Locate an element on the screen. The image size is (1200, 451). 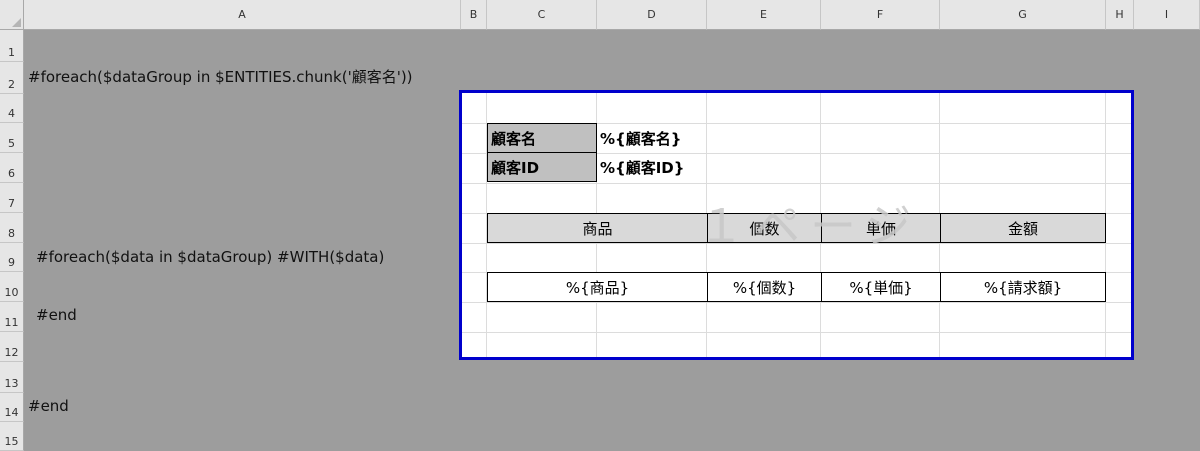
row-header-13: 13 is located at coordinates (12, 377).